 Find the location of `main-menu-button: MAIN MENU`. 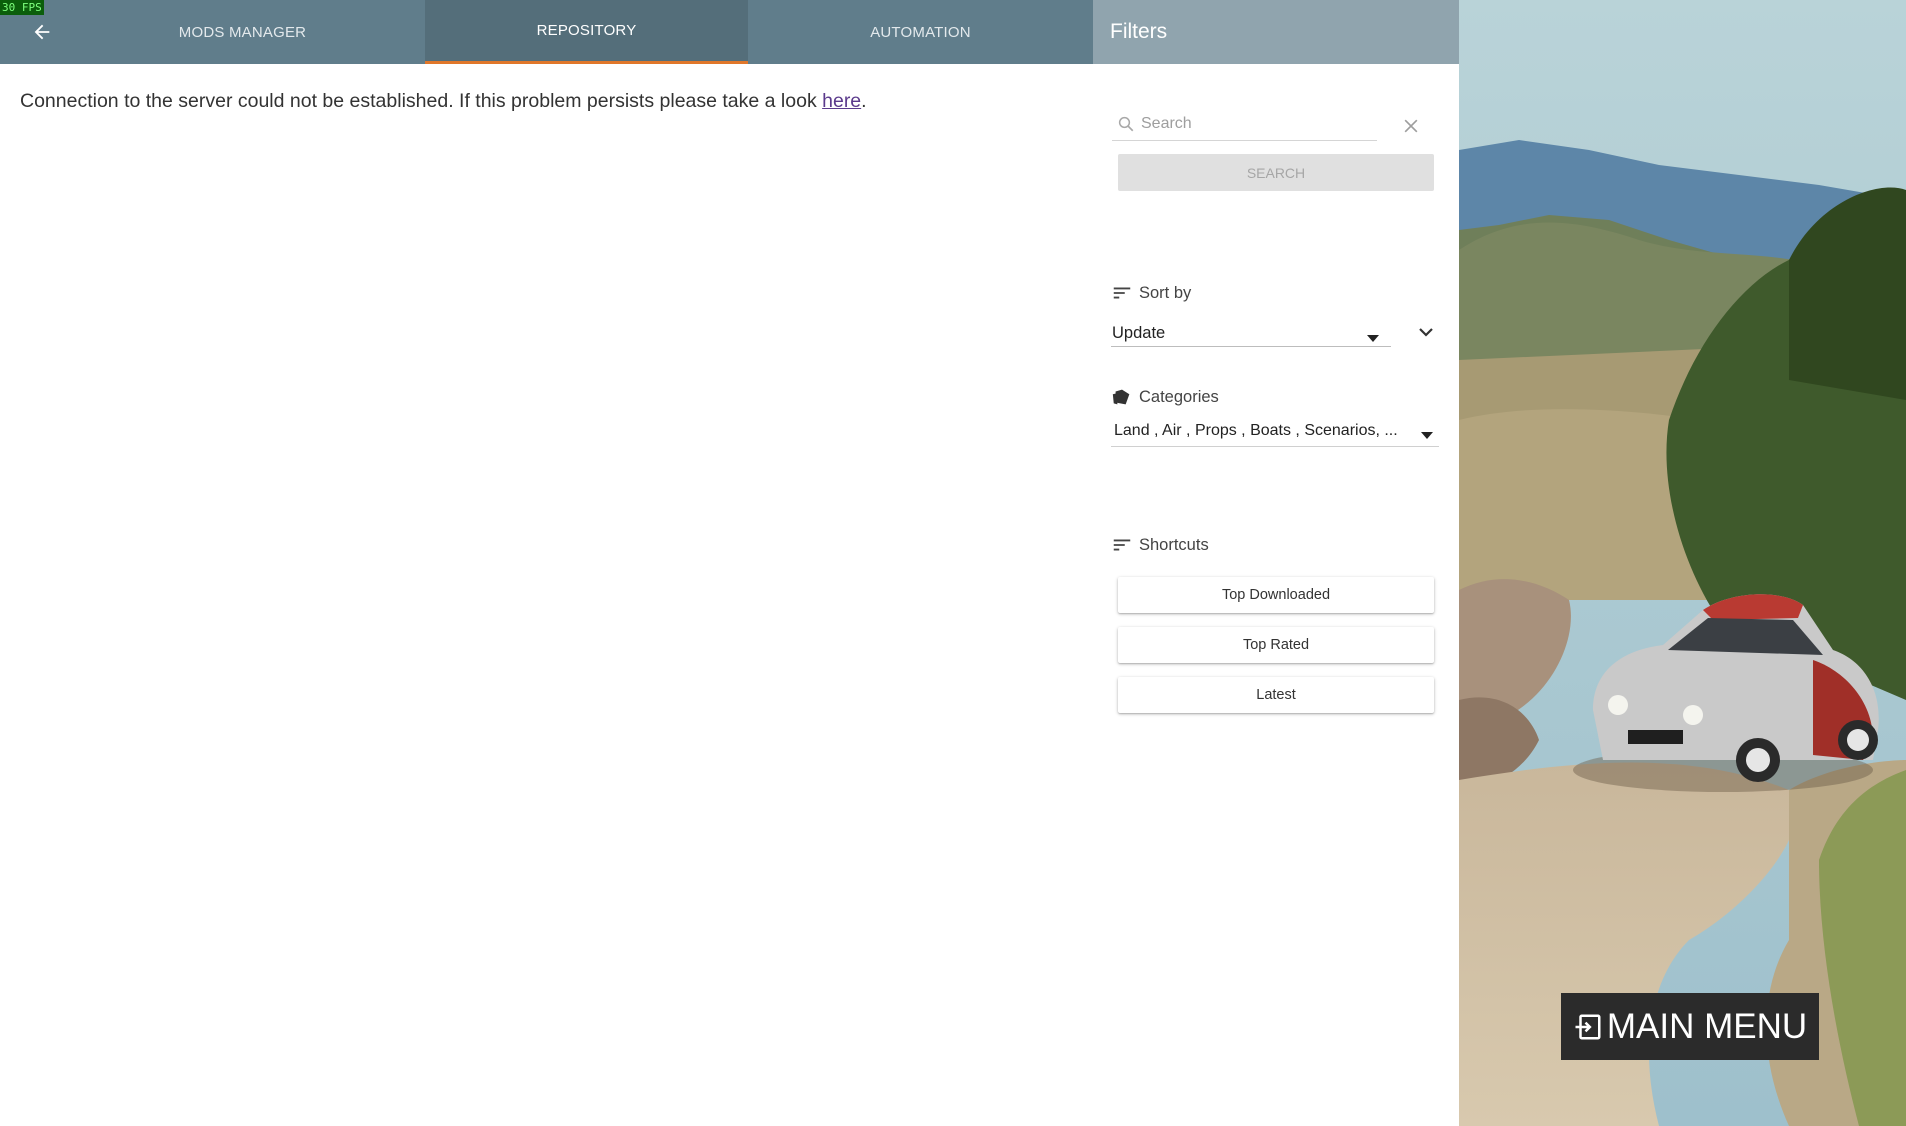

main-menu-button: MAIN MENU is located at coordinates (1690, 1026).